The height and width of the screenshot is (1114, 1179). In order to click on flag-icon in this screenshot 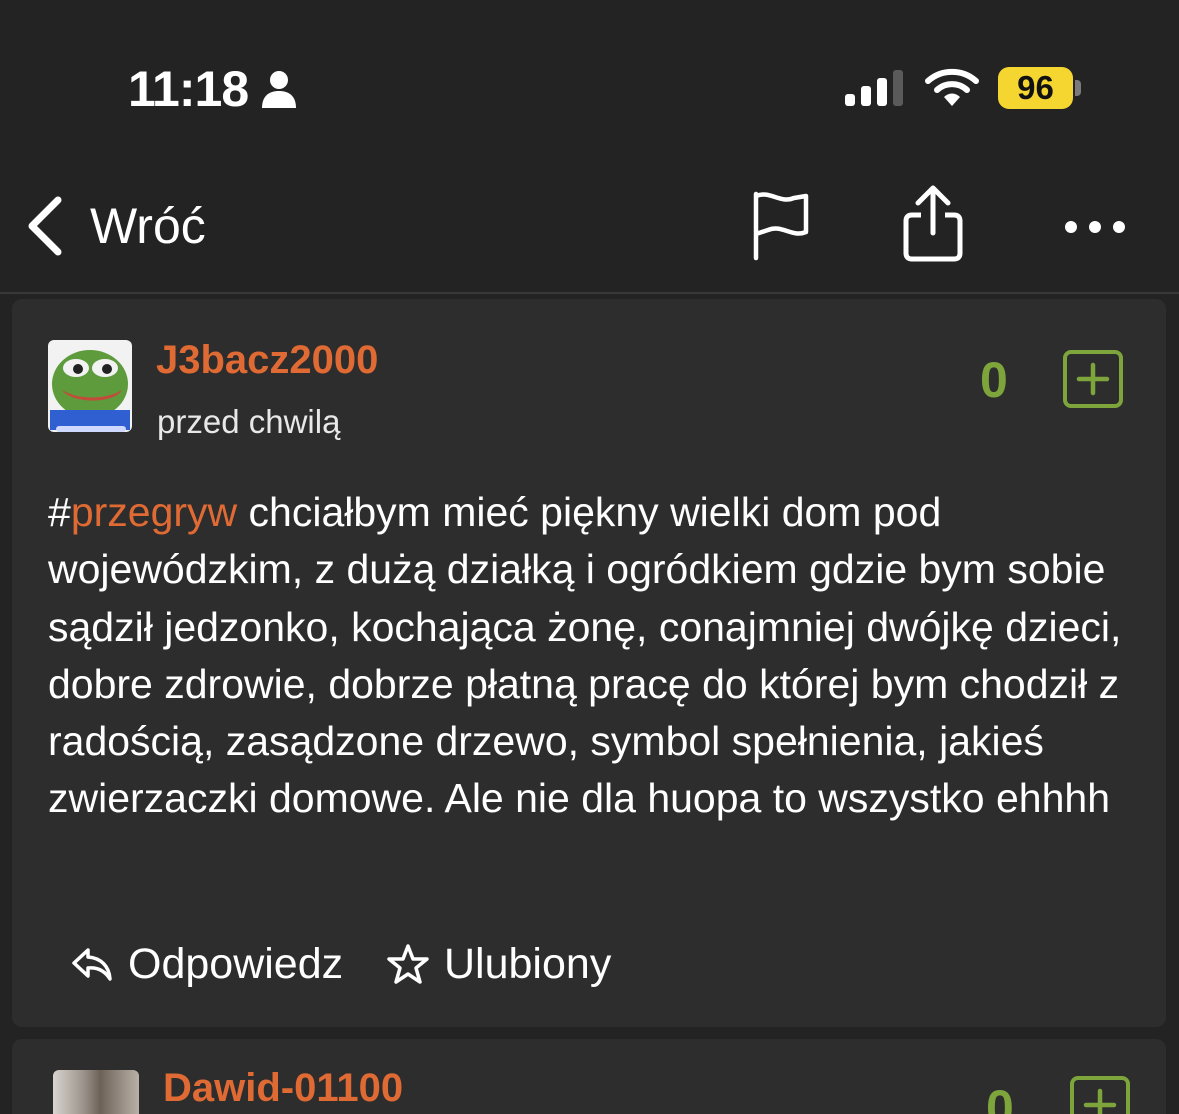, I will do `click(780, 226)`.